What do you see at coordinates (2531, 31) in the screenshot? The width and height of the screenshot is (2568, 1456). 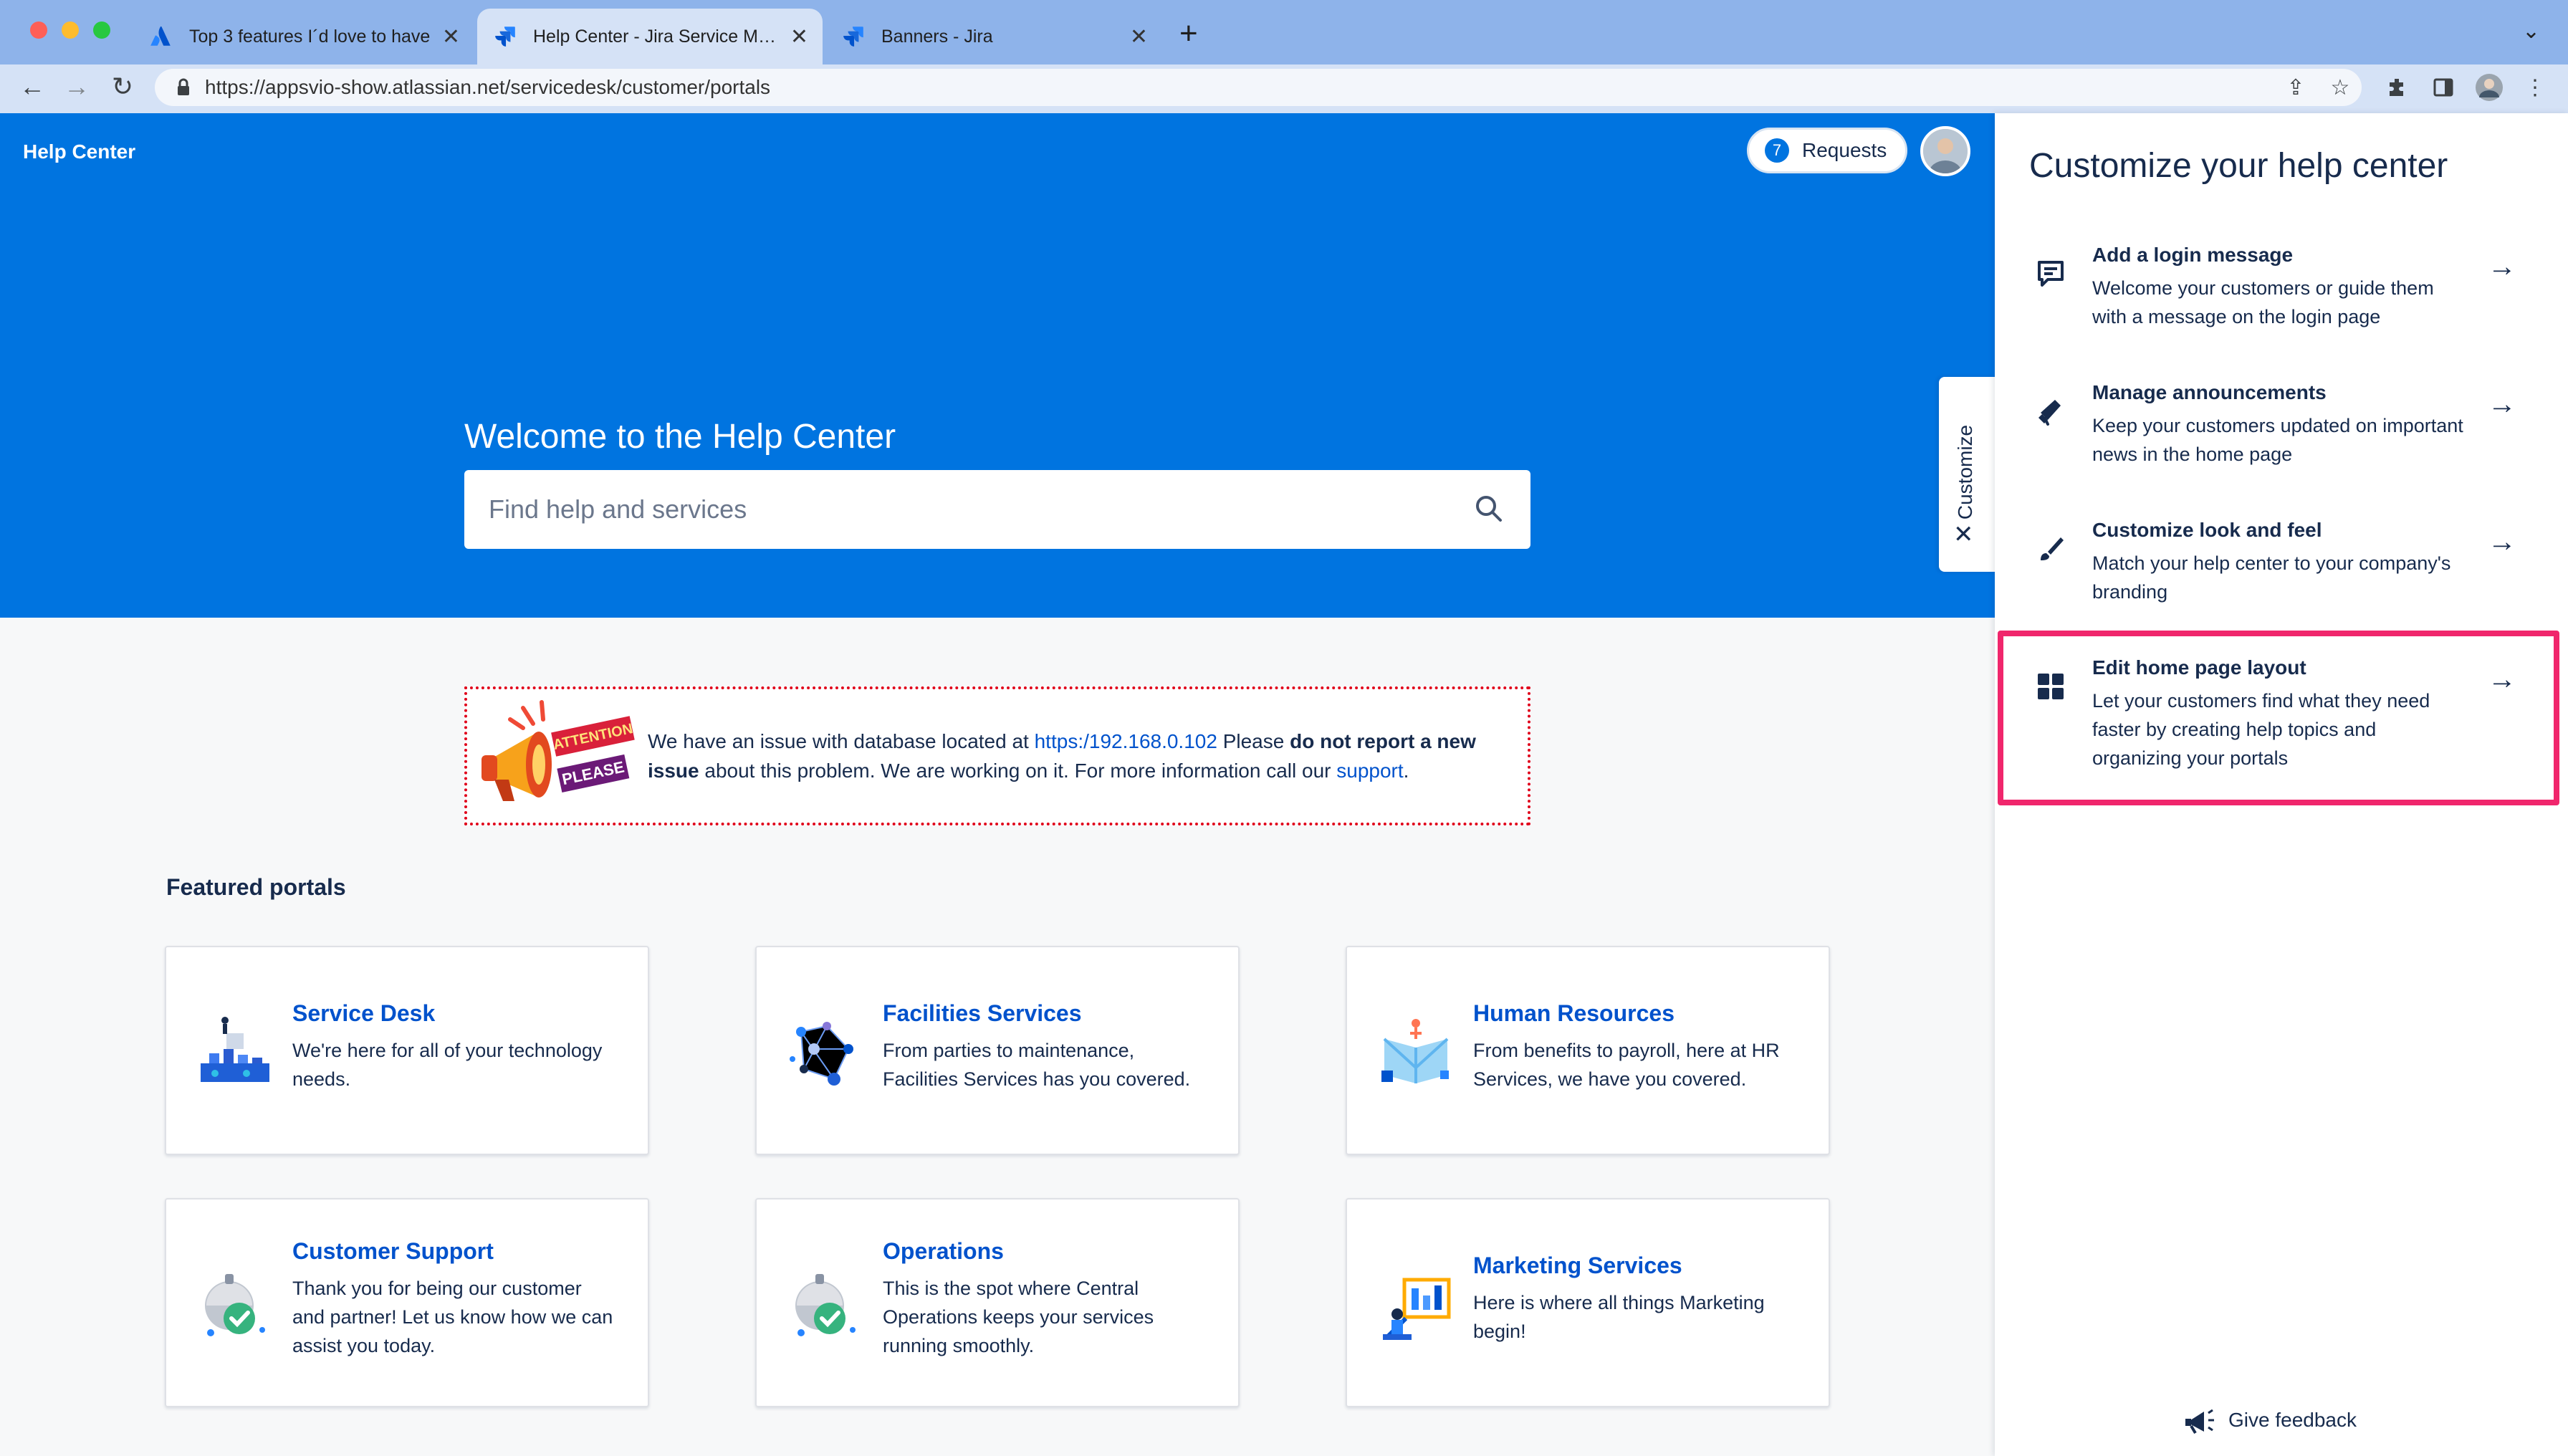 I see `tab-list-chevron-icon: ⌄` at bounding box center [2531, 31].